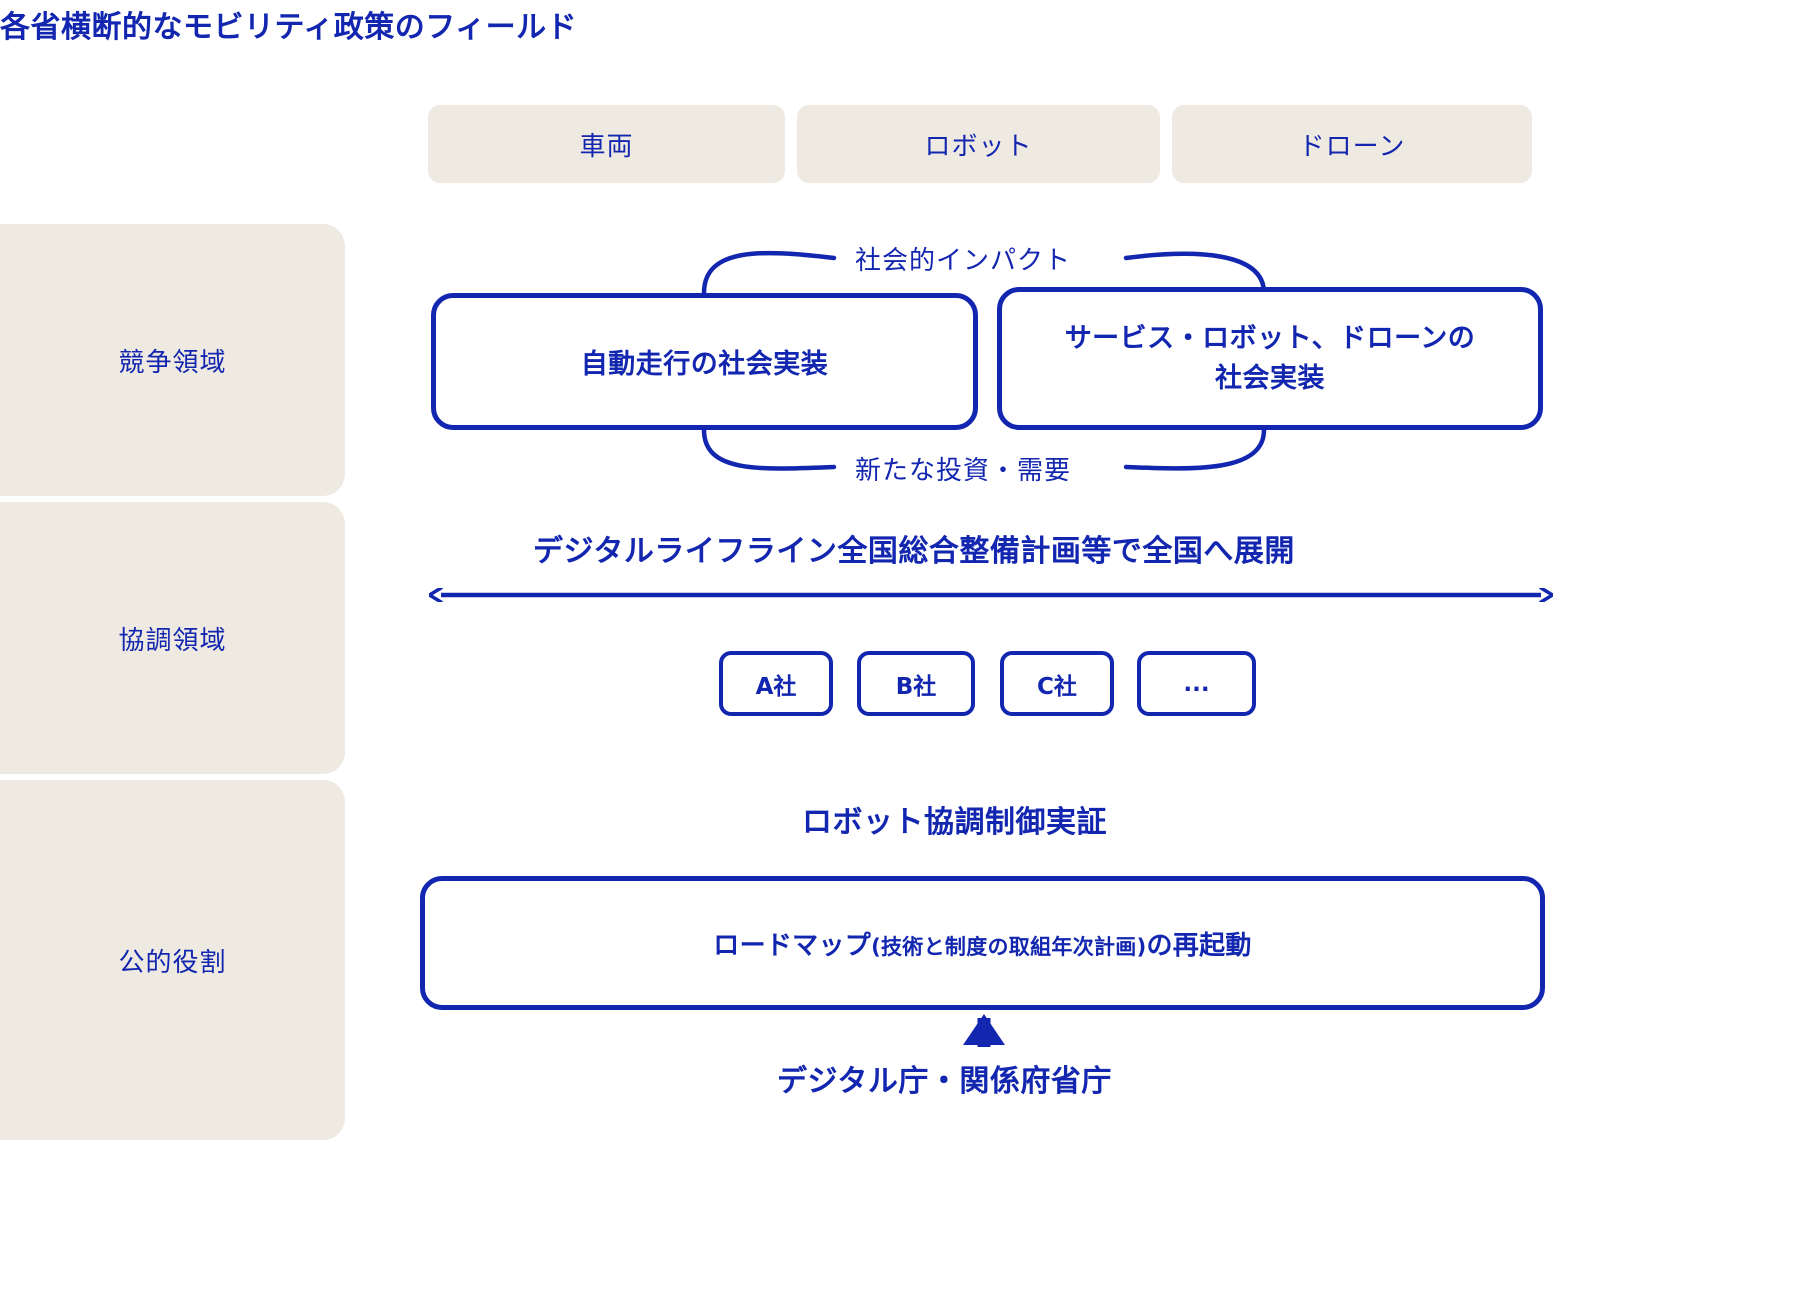 The height and width of the screenshot is (1302, 1800). I want to click on box-roadmap-paren: (技術と制度の取組年次計画), so click(1009, 946).